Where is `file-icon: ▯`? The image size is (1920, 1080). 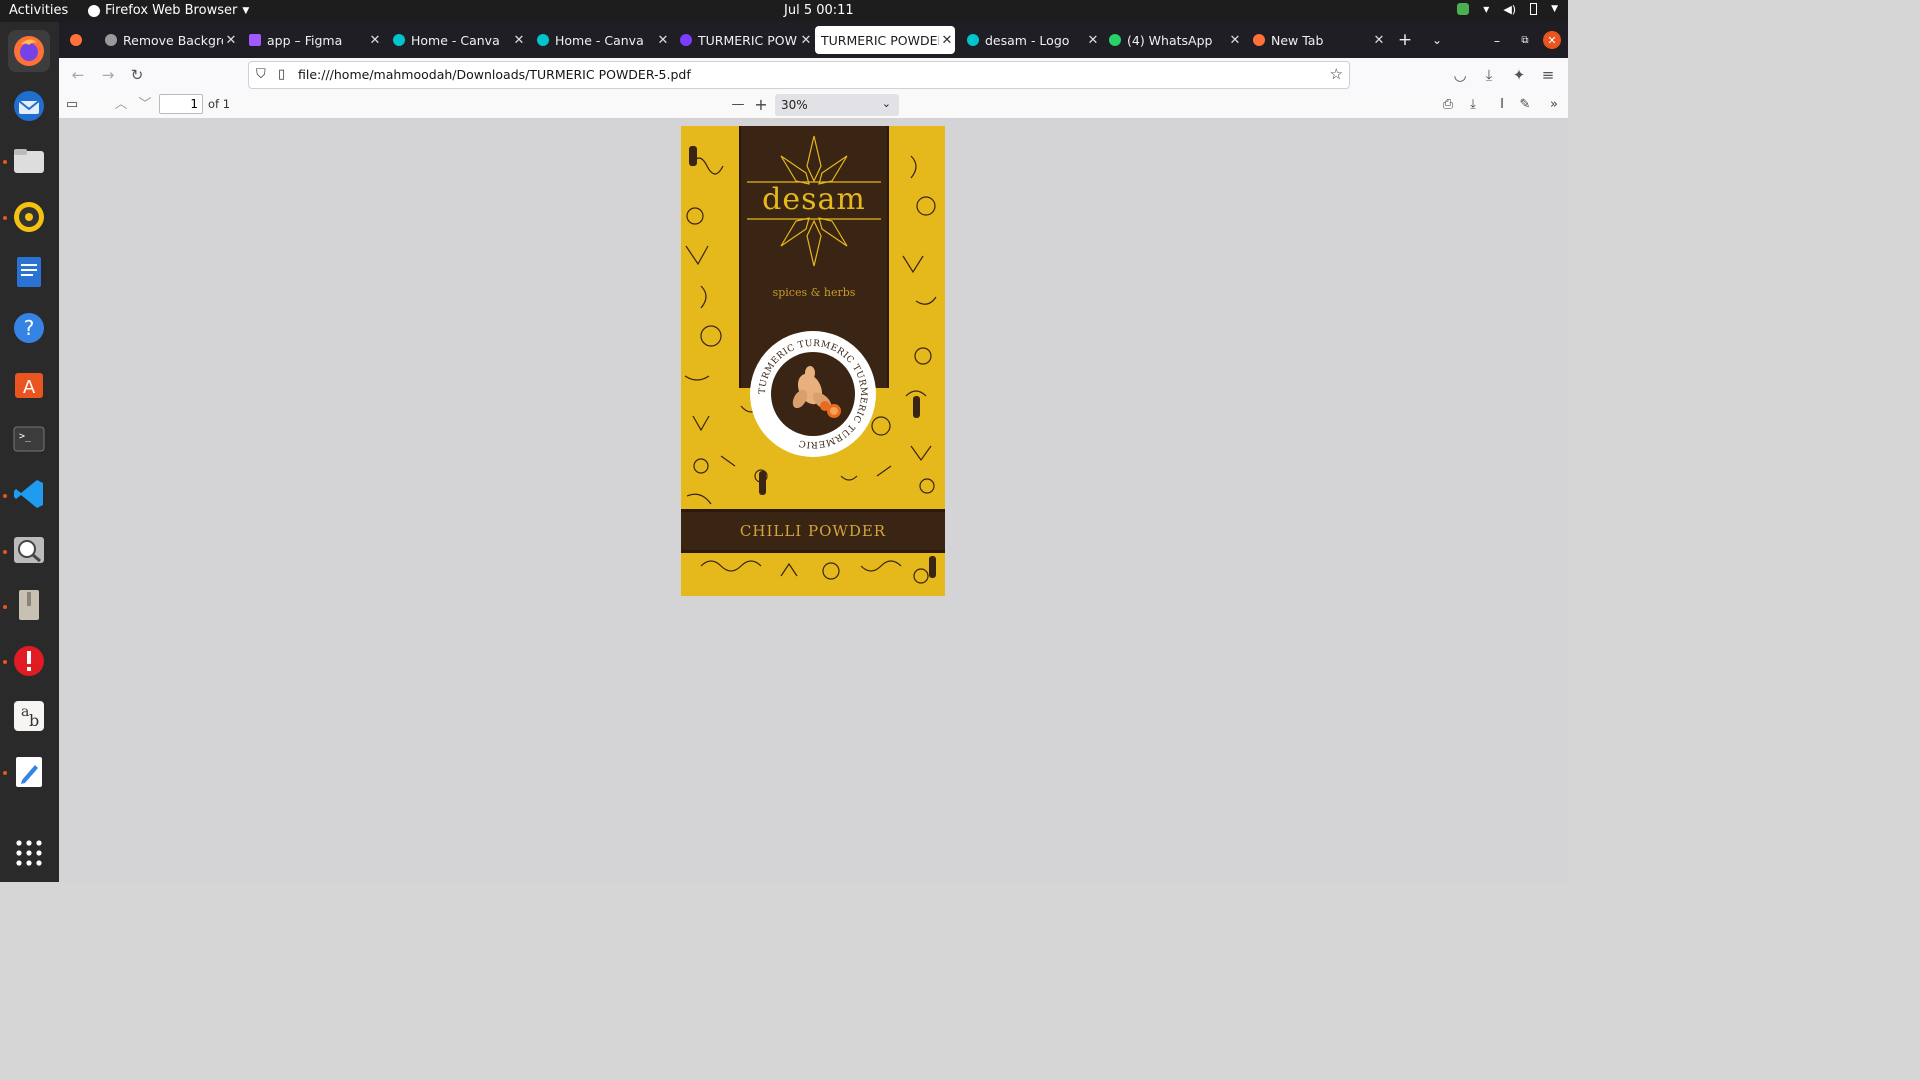 file-icon: ▯ is located at coordinates (281, 74).